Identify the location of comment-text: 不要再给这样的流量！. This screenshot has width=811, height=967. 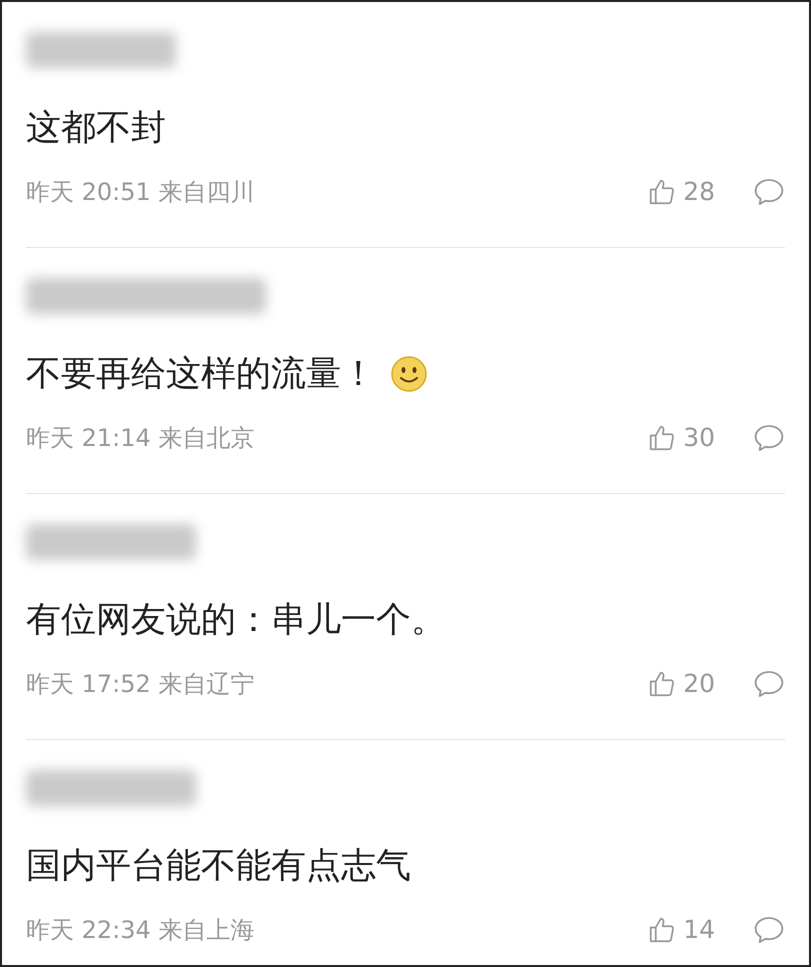
(201, 374).